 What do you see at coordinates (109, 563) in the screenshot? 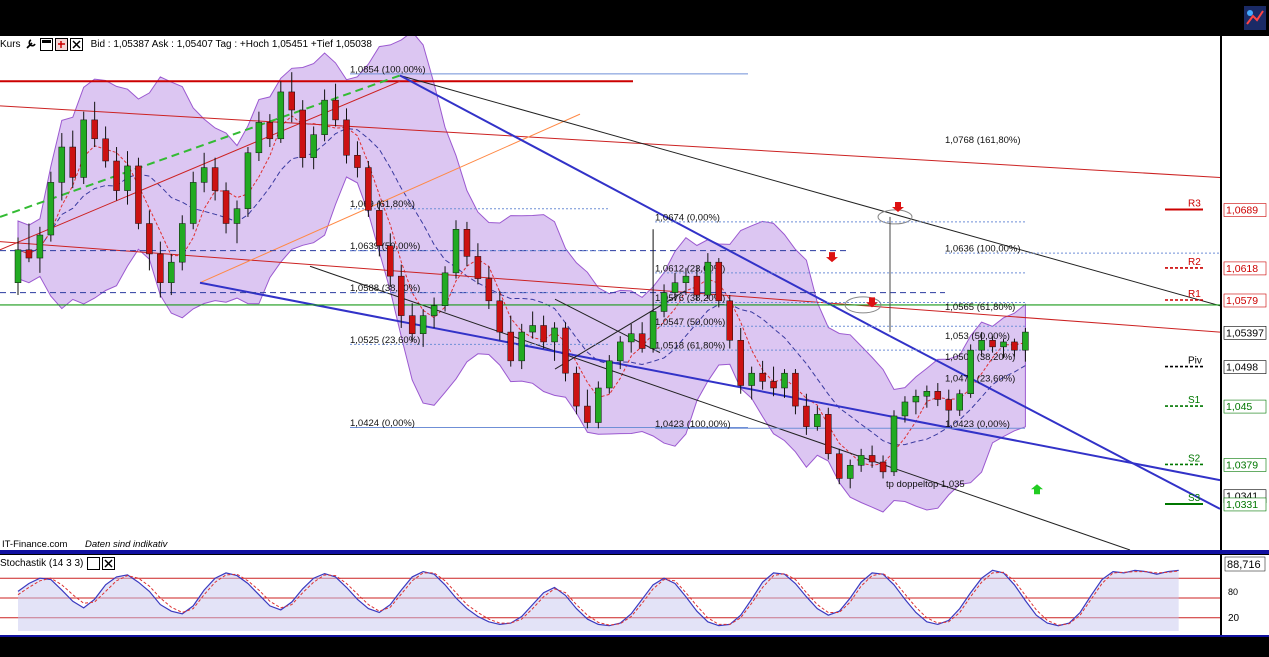
I see `close-icon-stoch` at bounding box center [109, 563].